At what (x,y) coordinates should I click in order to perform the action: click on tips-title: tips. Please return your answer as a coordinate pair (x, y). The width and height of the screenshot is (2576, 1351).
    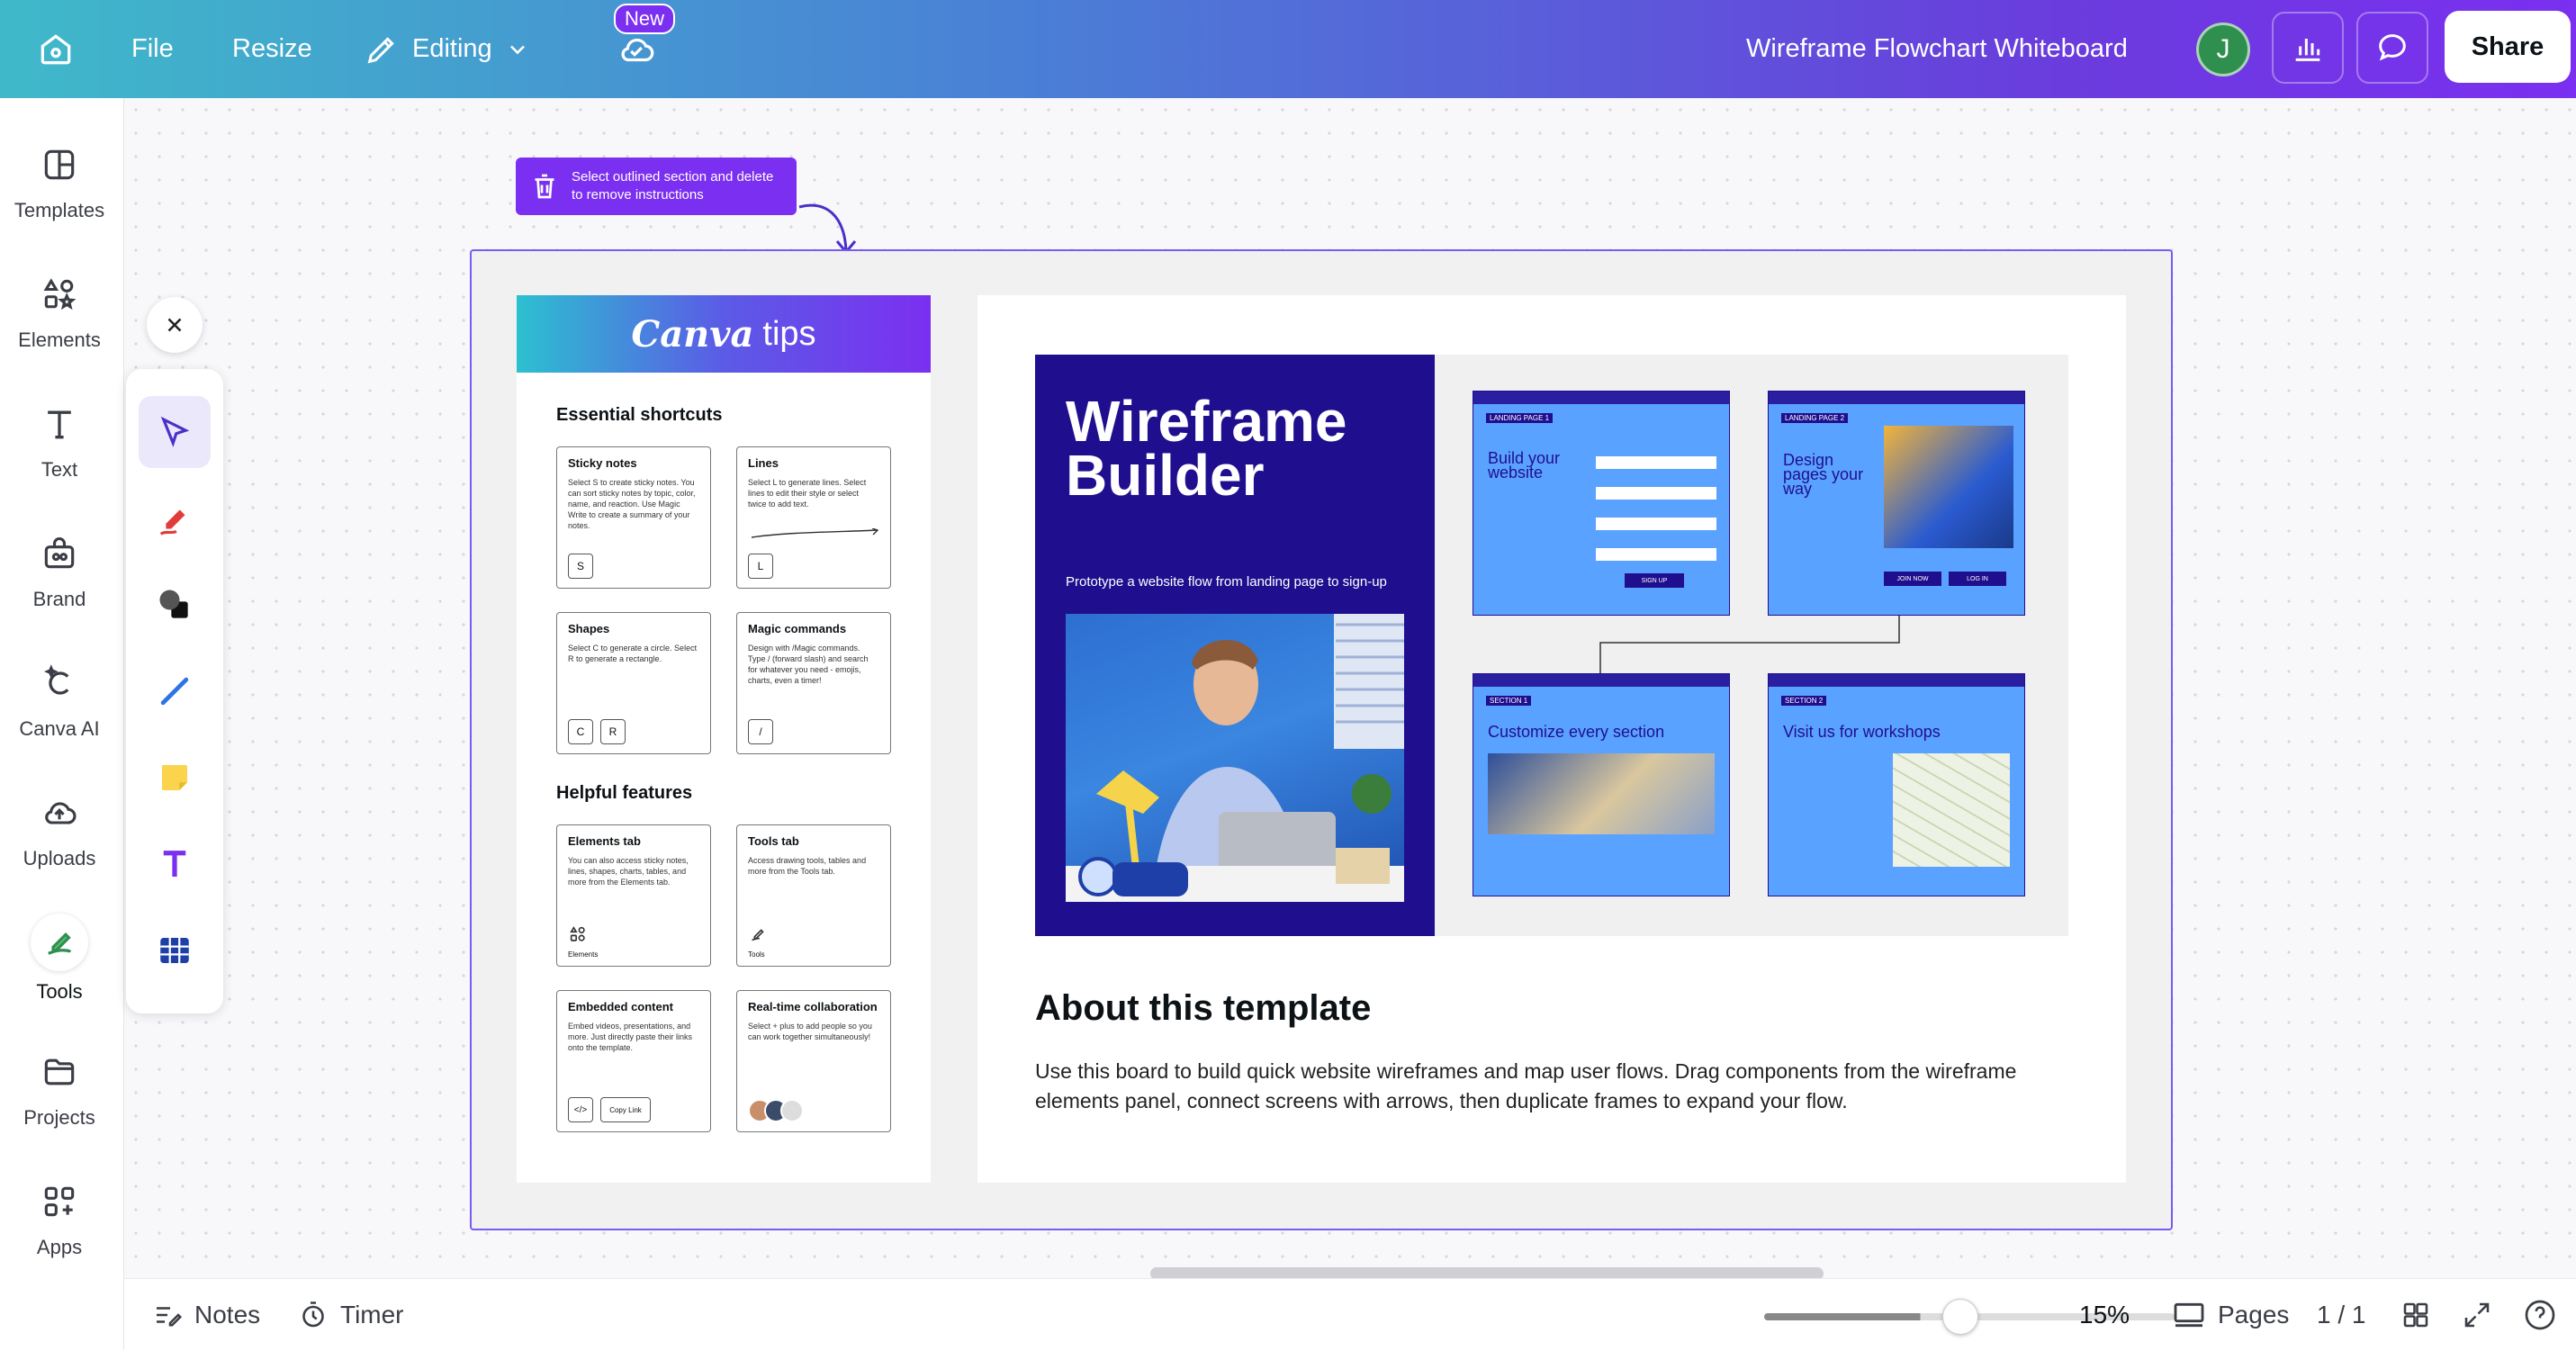
    Looking at the image, I should click on (789, 333).